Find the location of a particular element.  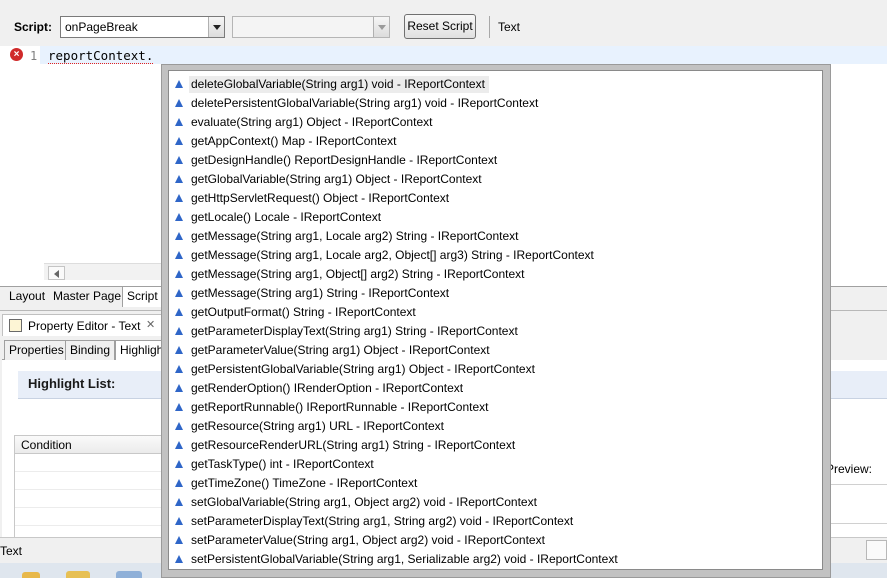

tab-layout: Layout is located at coordinates (28, 297).